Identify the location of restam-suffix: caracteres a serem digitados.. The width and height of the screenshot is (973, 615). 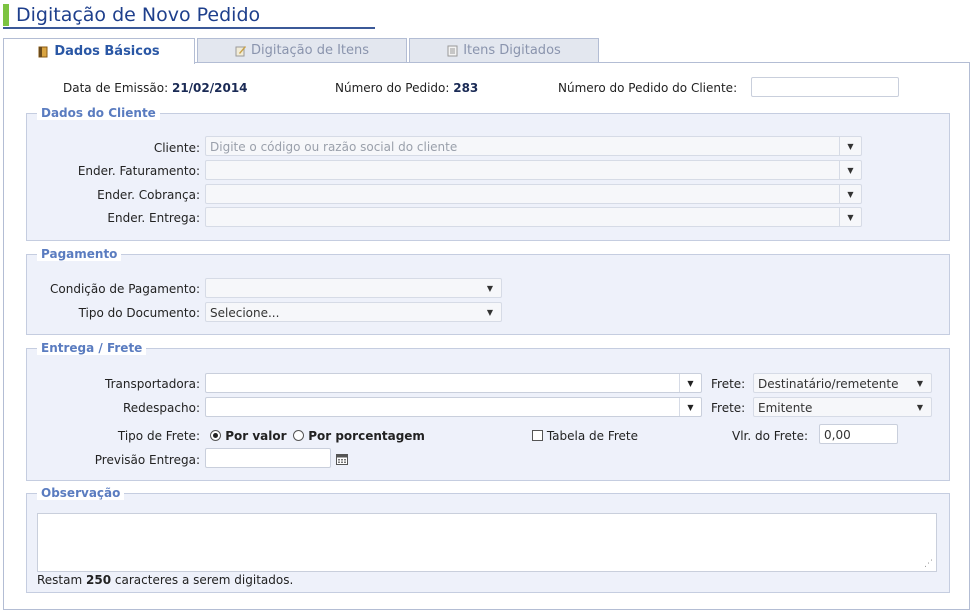
(204, 580).